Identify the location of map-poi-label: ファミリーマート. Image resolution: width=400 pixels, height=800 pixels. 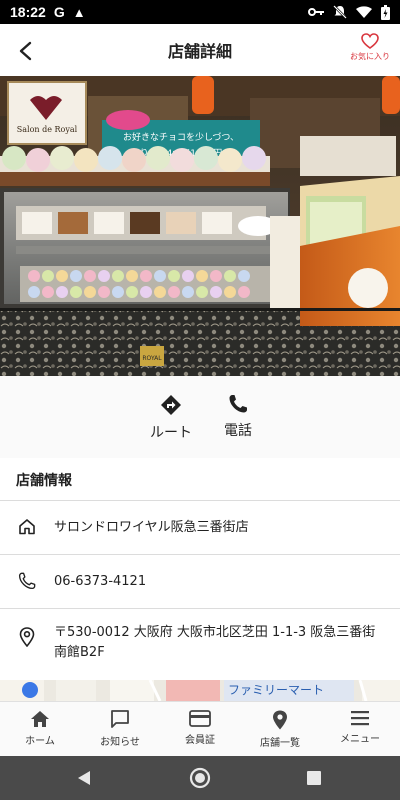
(276, 690).